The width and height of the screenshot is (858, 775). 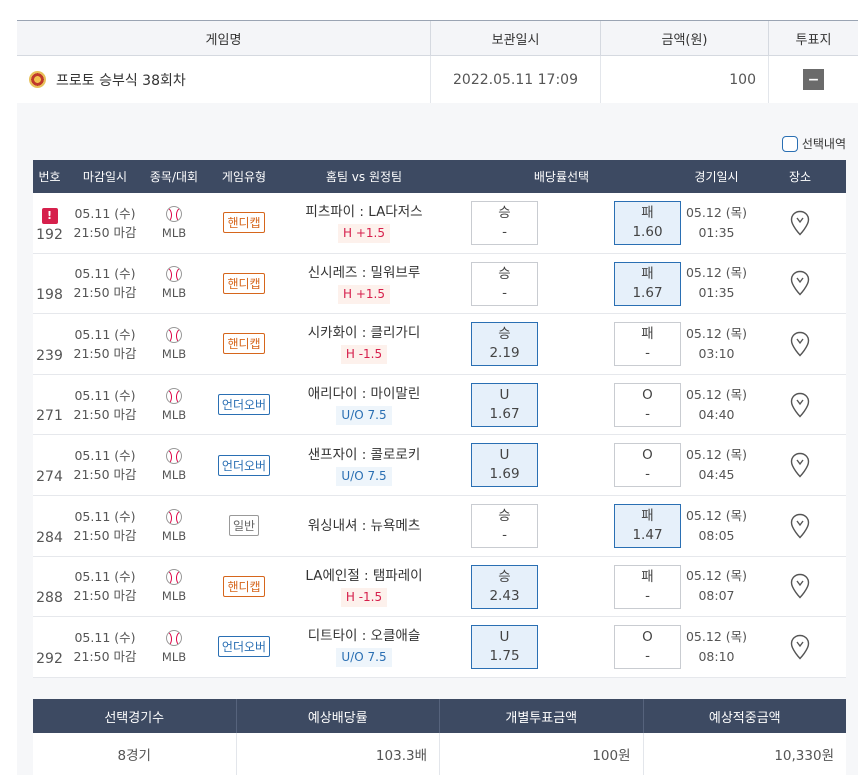 I want to click on odds-option-right: 패 1.60, so click(x=647, y=223).